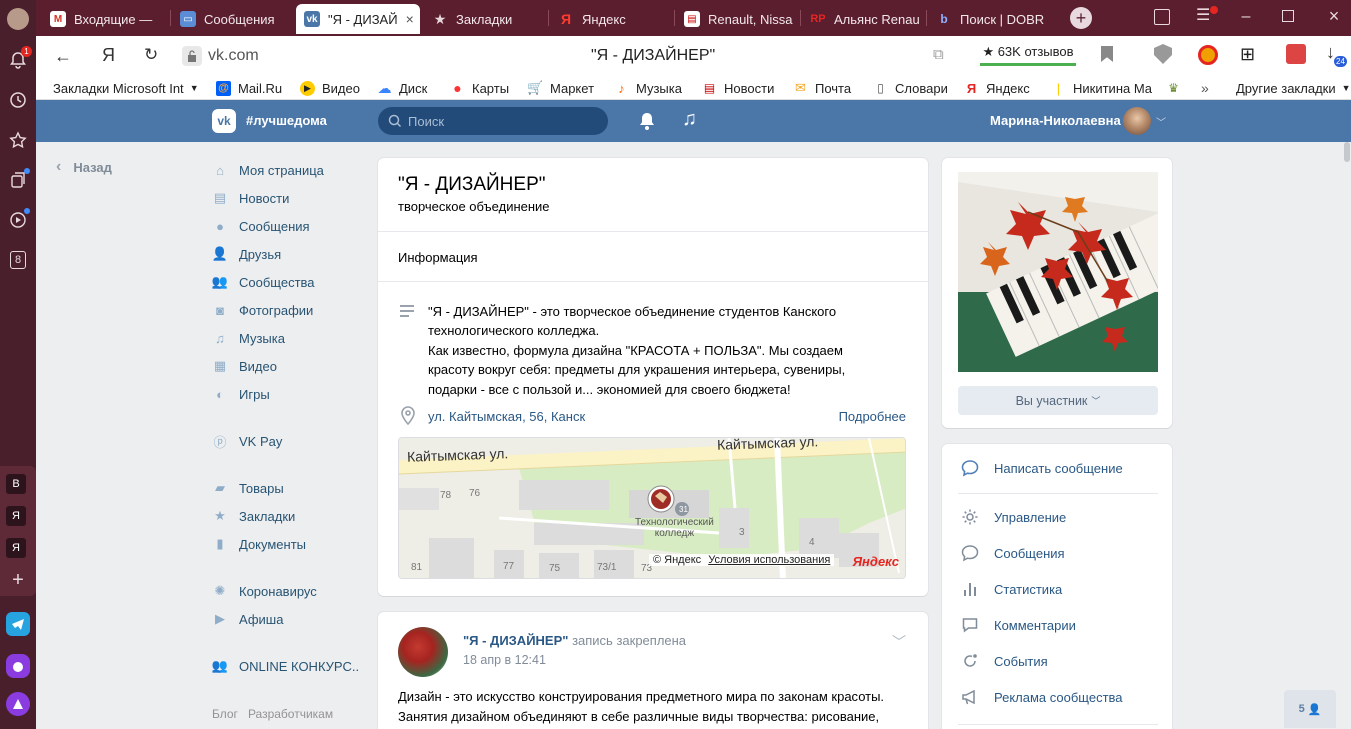 This screenshot has height=729, width=1351. What do you see at coordinates (1107, 88) in the screenshot?
I see `bookmark-nikitina: | Никитина Ма` at bounding box center [1107, 88].